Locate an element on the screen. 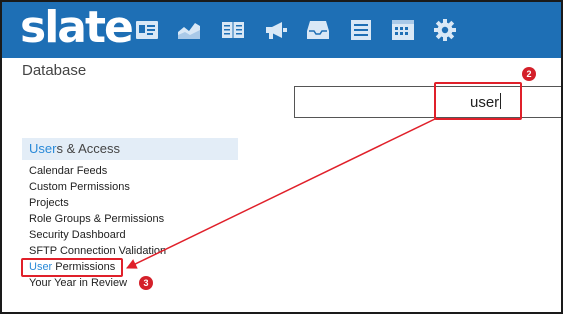 Image resolution: width=563 pixels, height=314 pixels. contact-card-icon is located at coordinates (147, 30).